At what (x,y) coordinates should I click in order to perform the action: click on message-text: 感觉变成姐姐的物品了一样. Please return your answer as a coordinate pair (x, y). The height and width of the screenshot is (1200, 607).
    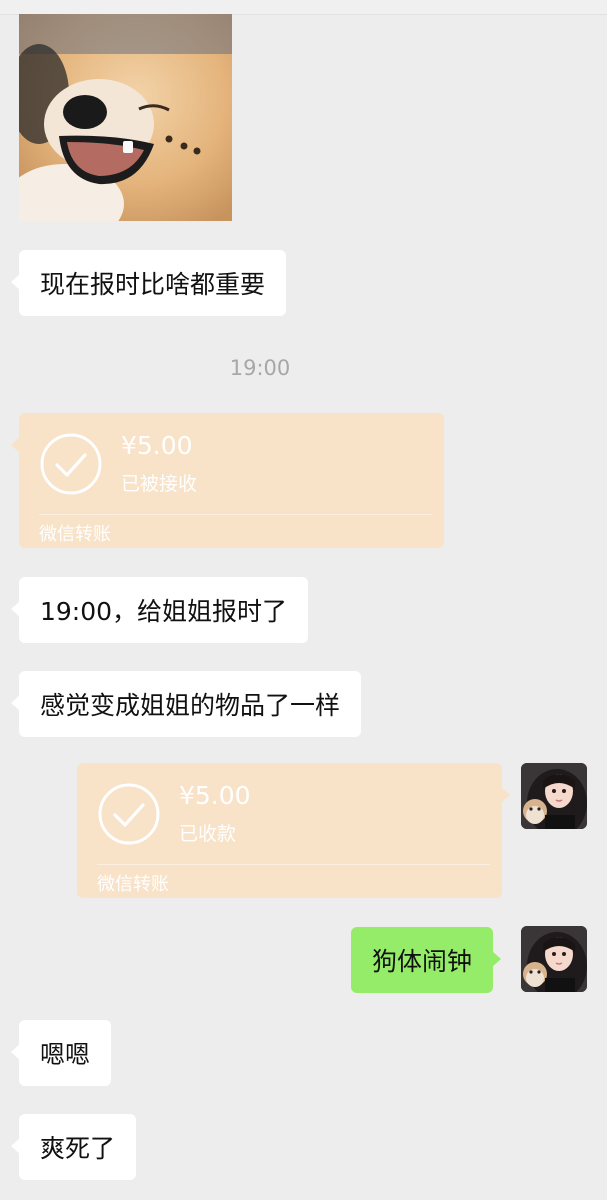
    Looking at the image, I should click on (190, 705).